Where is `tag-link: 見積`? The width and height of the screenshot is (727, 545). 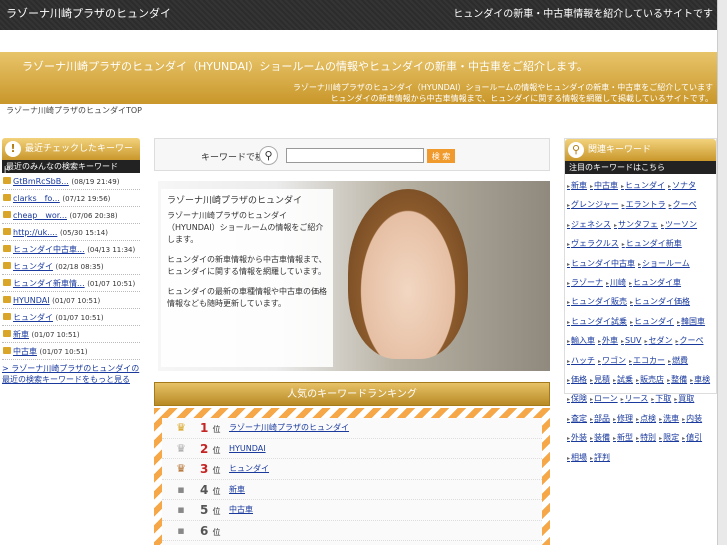
tag-link: 見積 is located at coordinates (600, 380).